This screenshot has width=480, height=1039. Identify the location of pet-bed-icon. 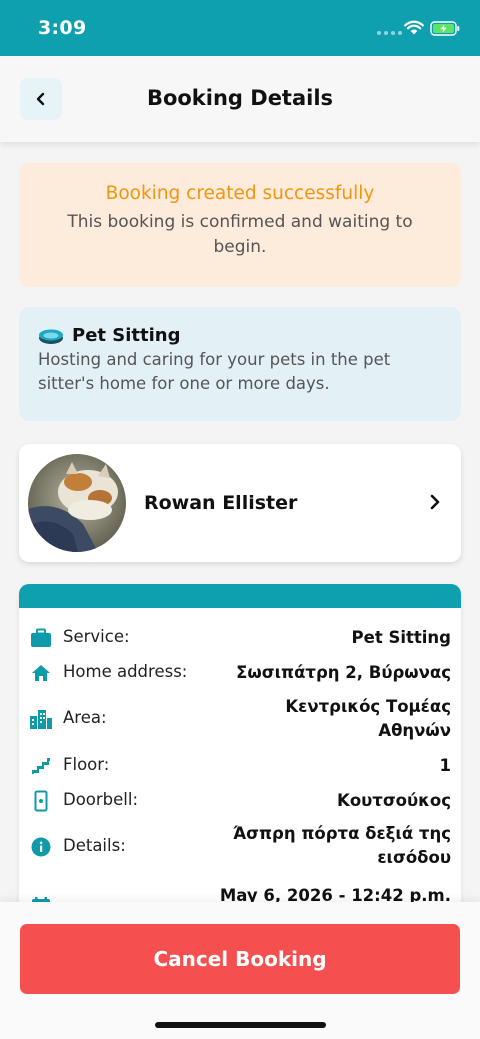
(51, 336).